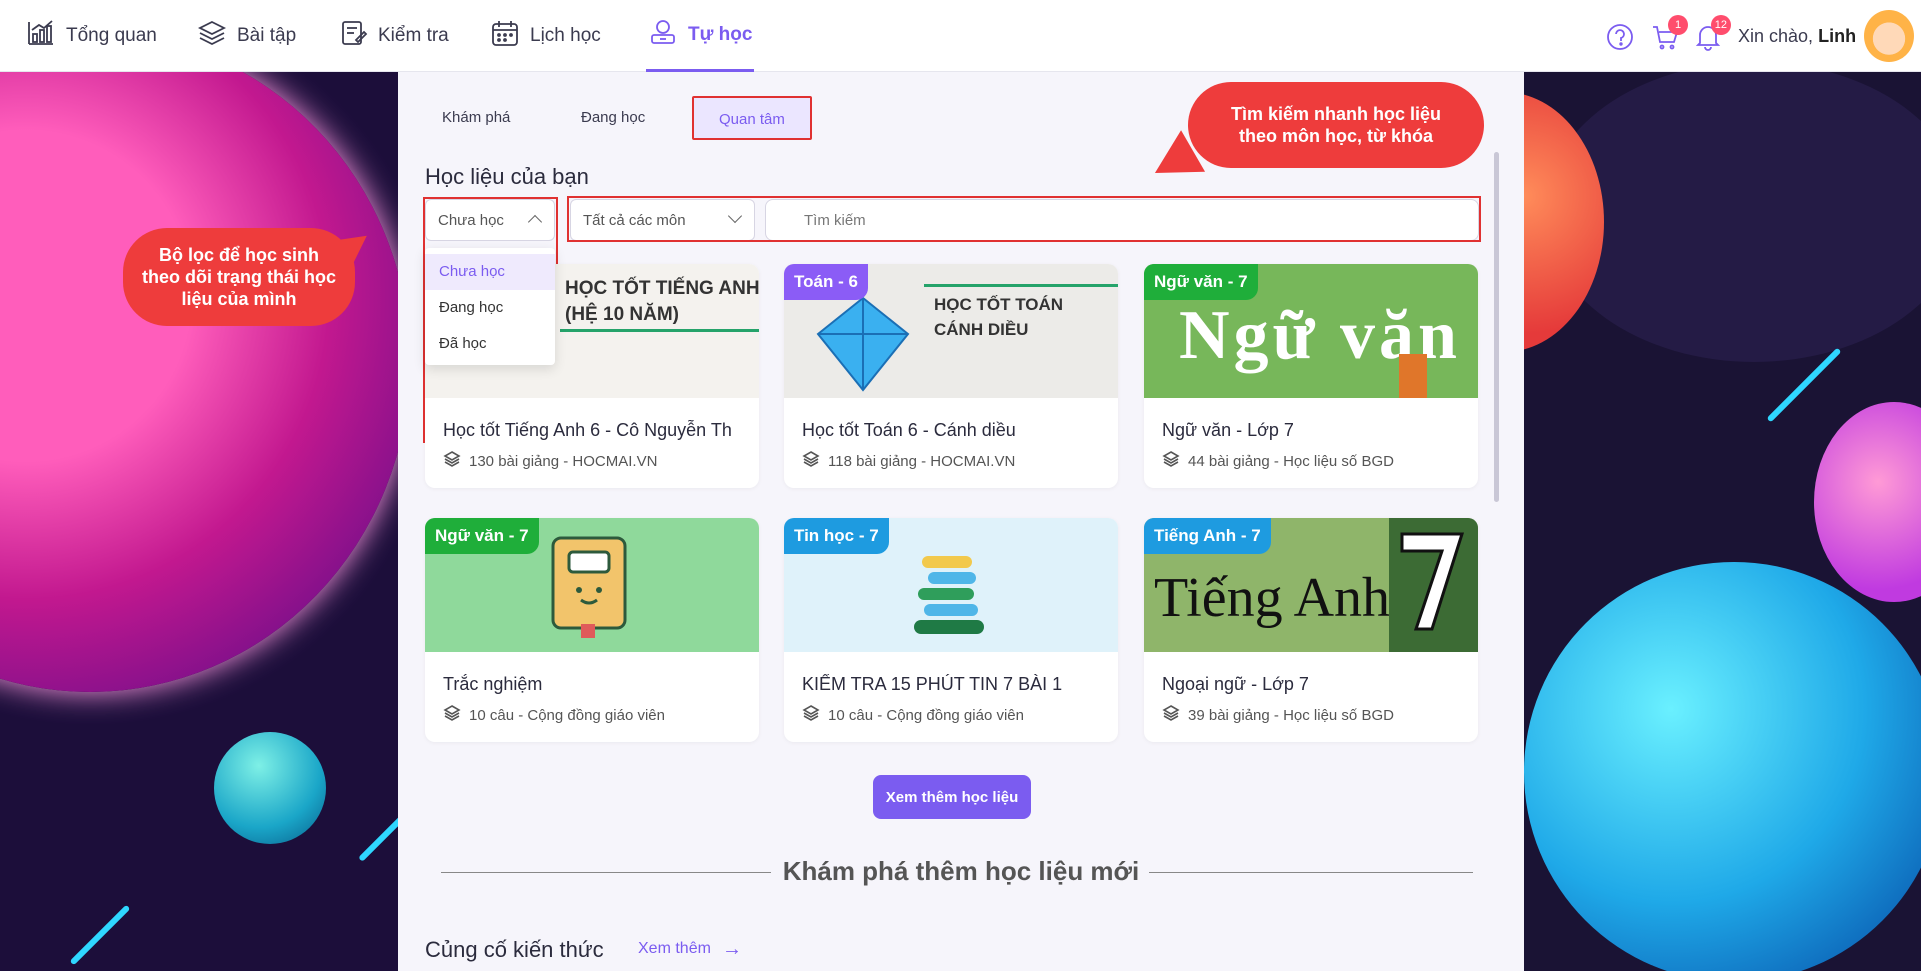 This screenshot has height=971, width=1921. Describe the element at coordinates (565, 35) in the screenshot. I see `nav-label: Lịch học` at that location.